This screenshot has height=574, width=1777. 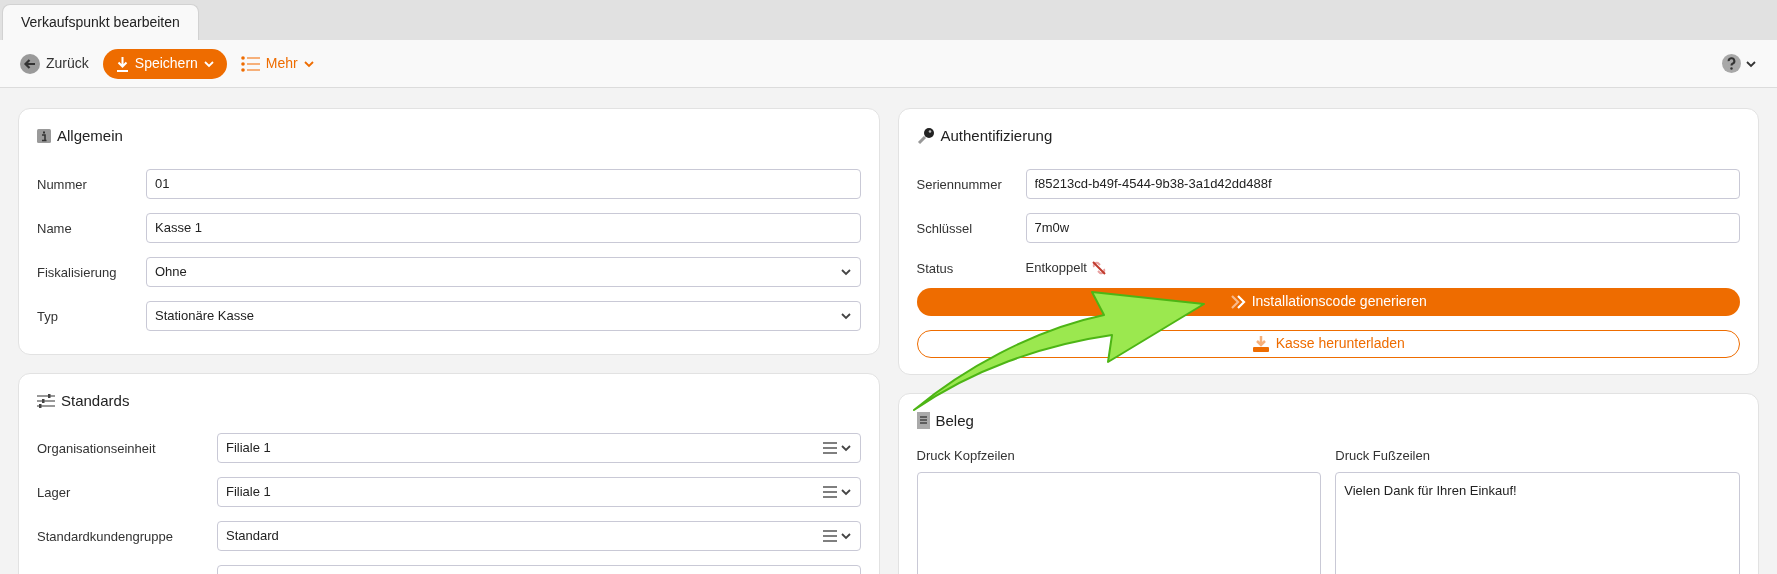 I want to click on field-label: Lager, so click(x=54, y=492).